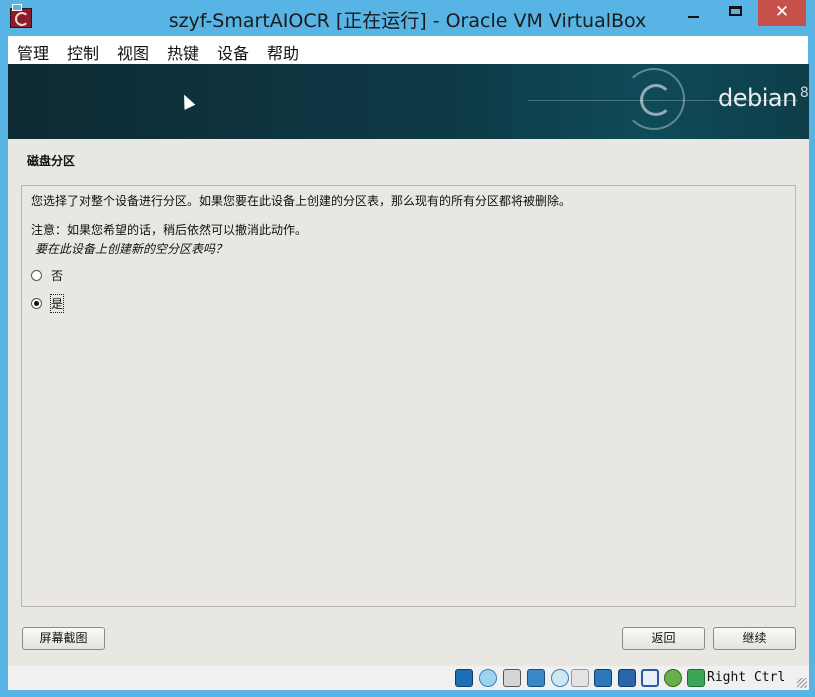  I want to click on menu-hotkeys: 热键, so click(183, 52).